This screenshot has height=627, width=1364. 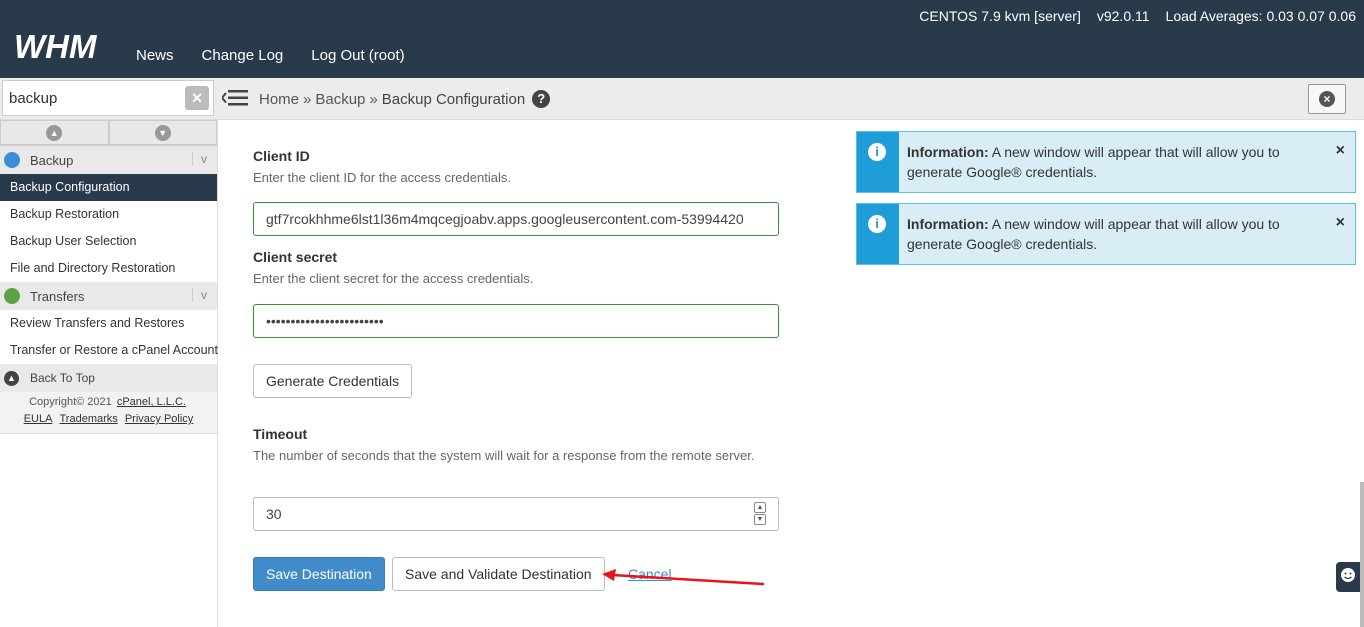 I want to click on breadcrumb: Home » Backup » Backup Configuration ?, so click(x=405, y=99).